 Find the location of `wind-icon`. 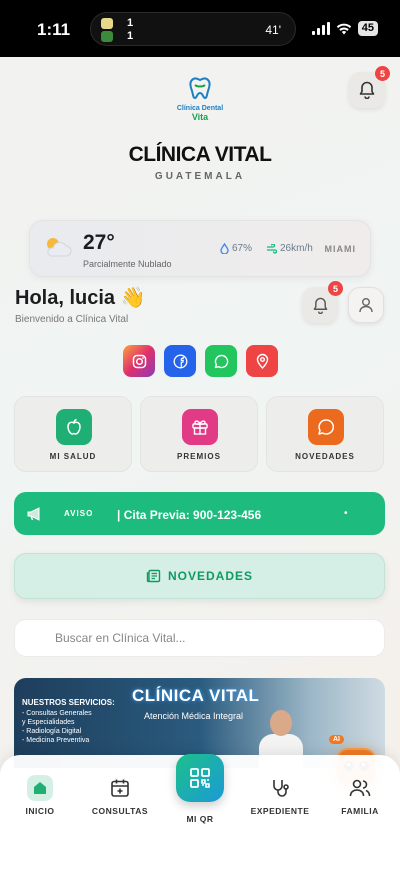

wind-icon is located at coordinates (272, 248).